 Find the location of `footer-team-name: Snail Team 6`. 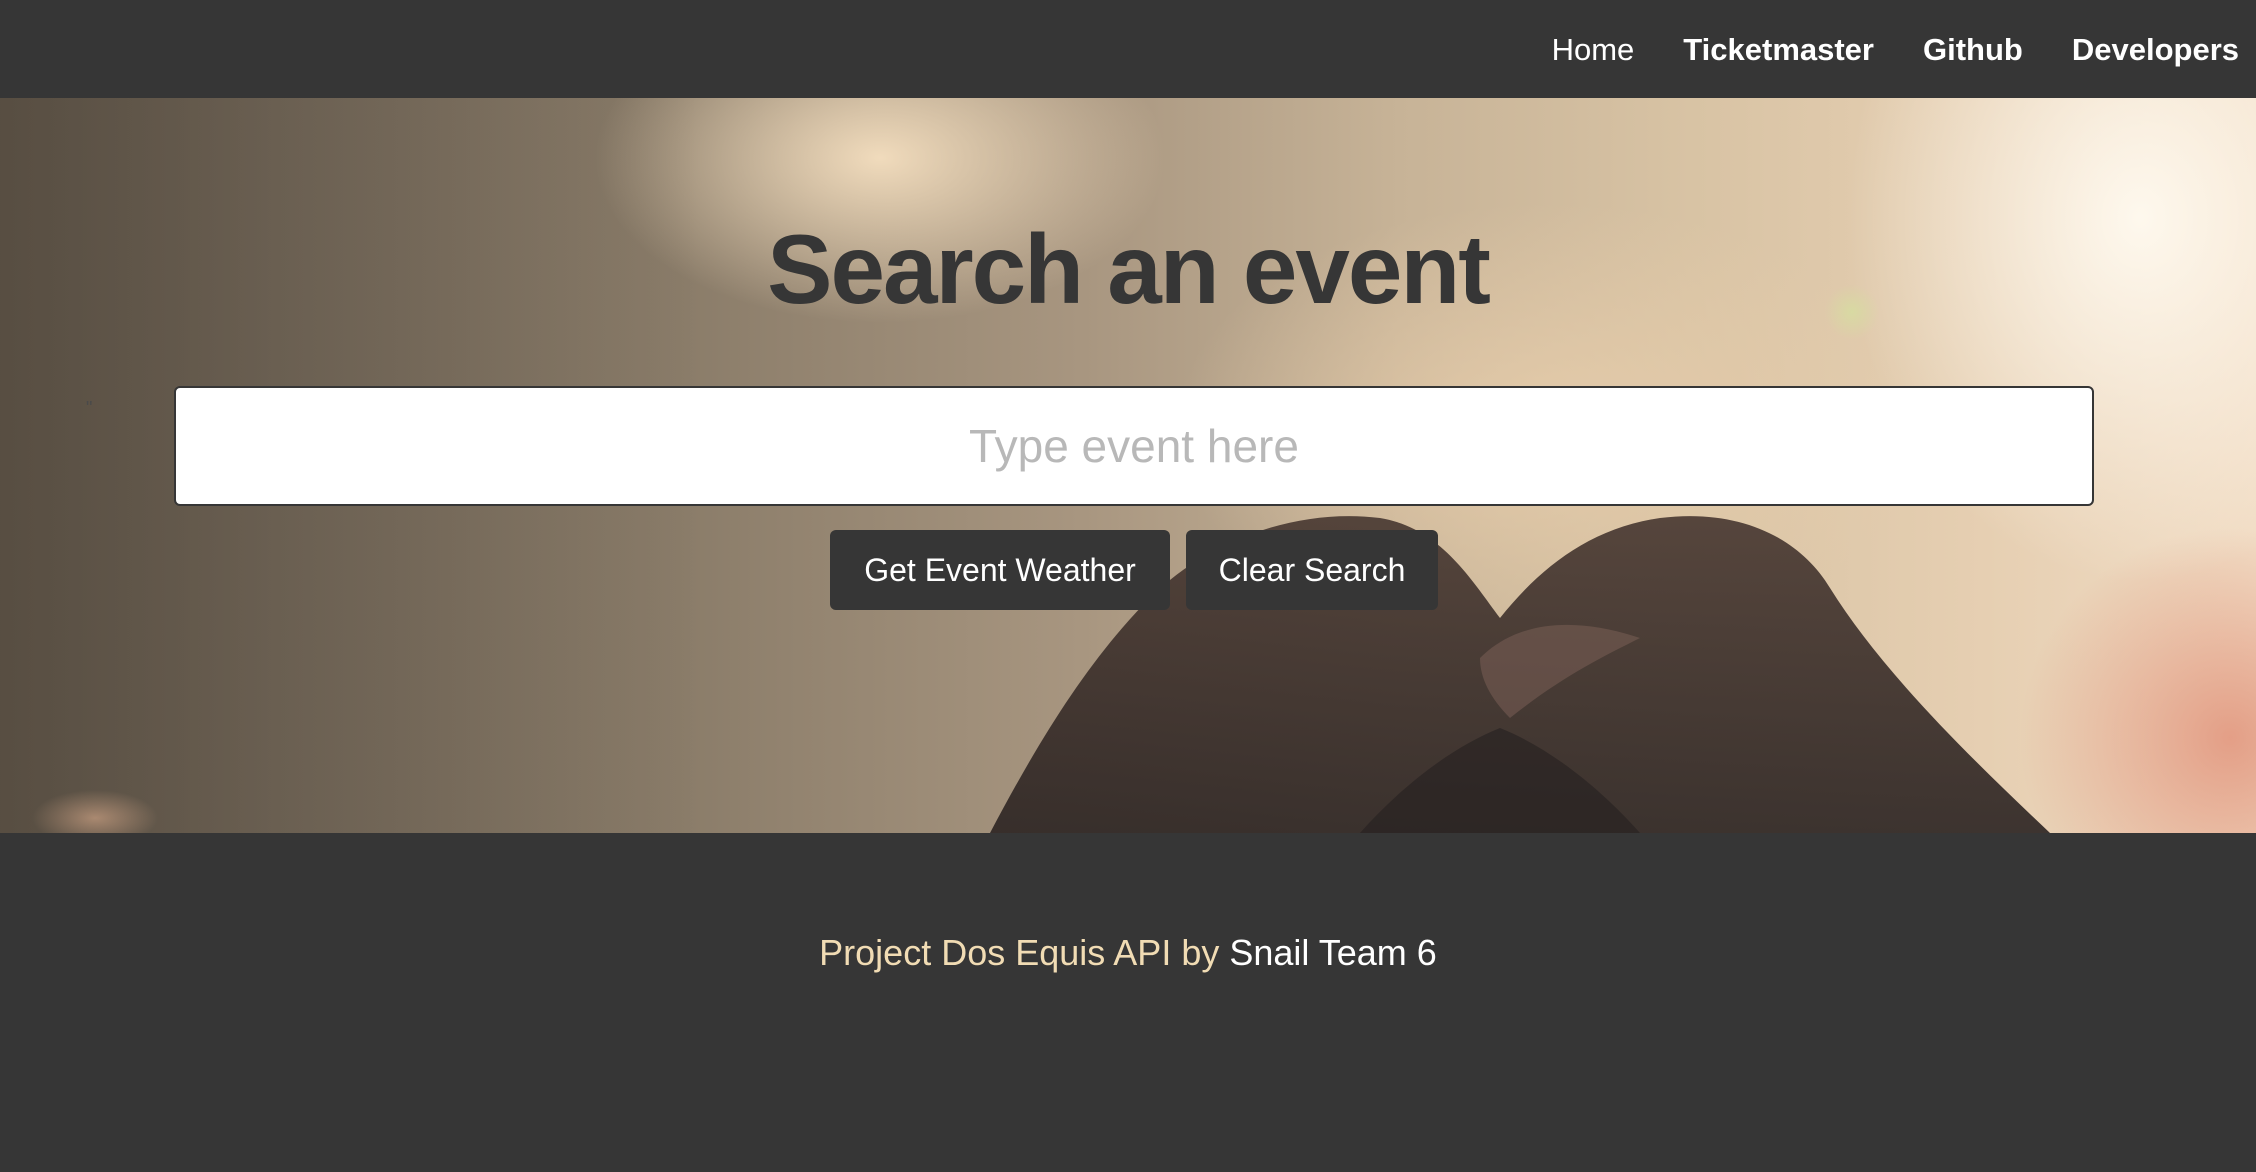

footer-team-name: Snail Team 6 is located at coordinates (1333, 952).